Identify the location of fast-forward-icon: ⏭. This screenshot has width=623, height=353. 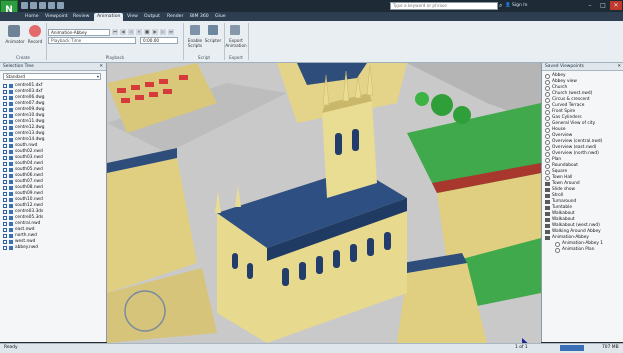
(171, 32).